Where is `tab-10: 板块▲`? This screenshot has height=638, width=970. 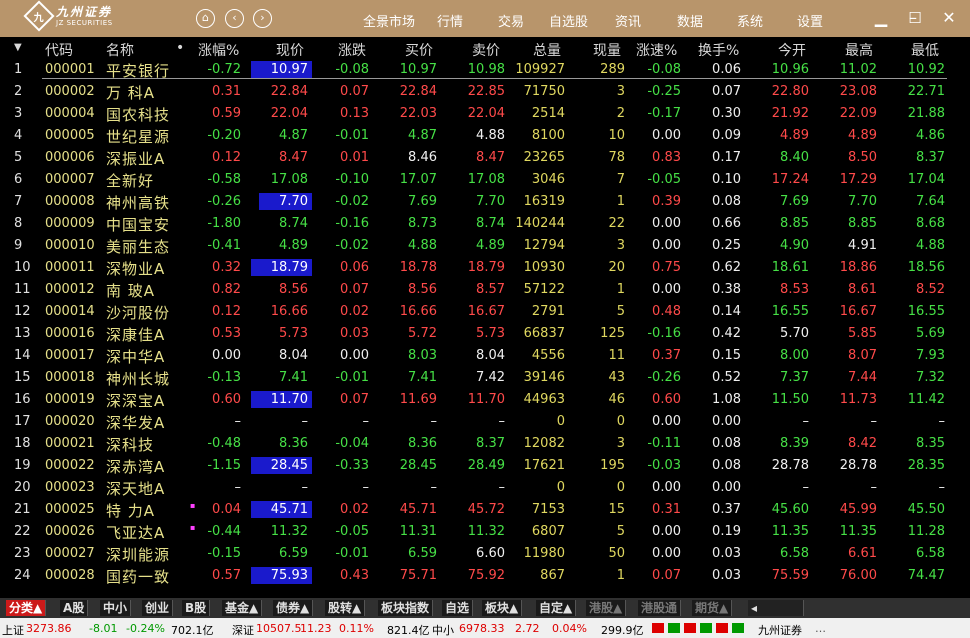
tab-10: 板块▲ is located at coordinates (502, 608).